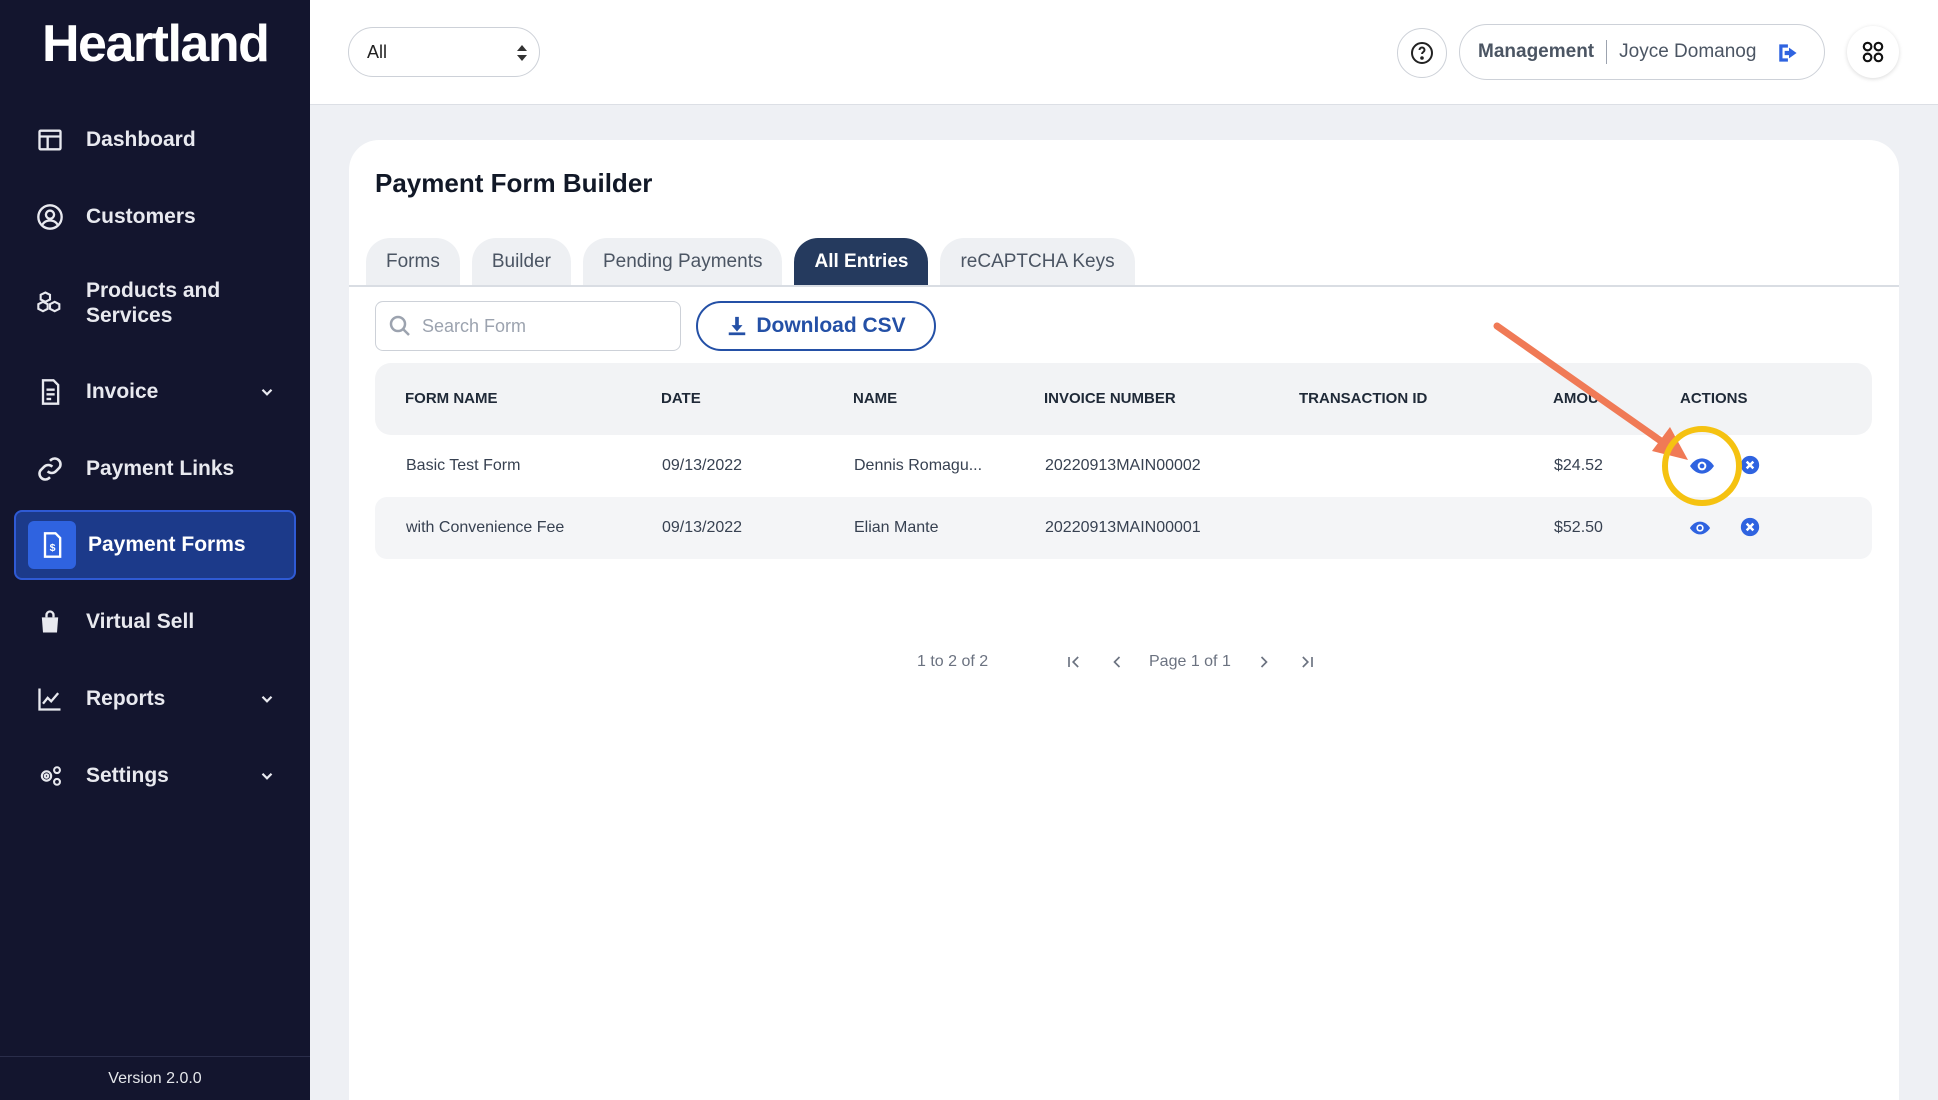 Image resolution: width=1938 pixels, height=1100 pixels. What do you see at coordinates (1190, 661) in the screenshot?
I see `page-indicator: Page 1 of 1` at bounding box center [1190, 661].